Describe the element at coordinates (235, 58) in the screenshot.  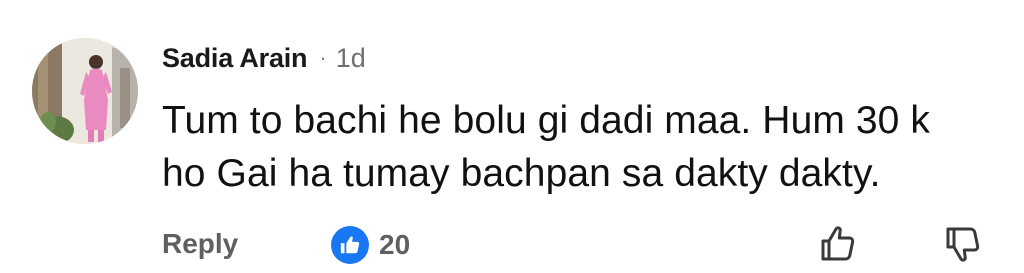
I see `author-name: Sadia Arain` at that location.